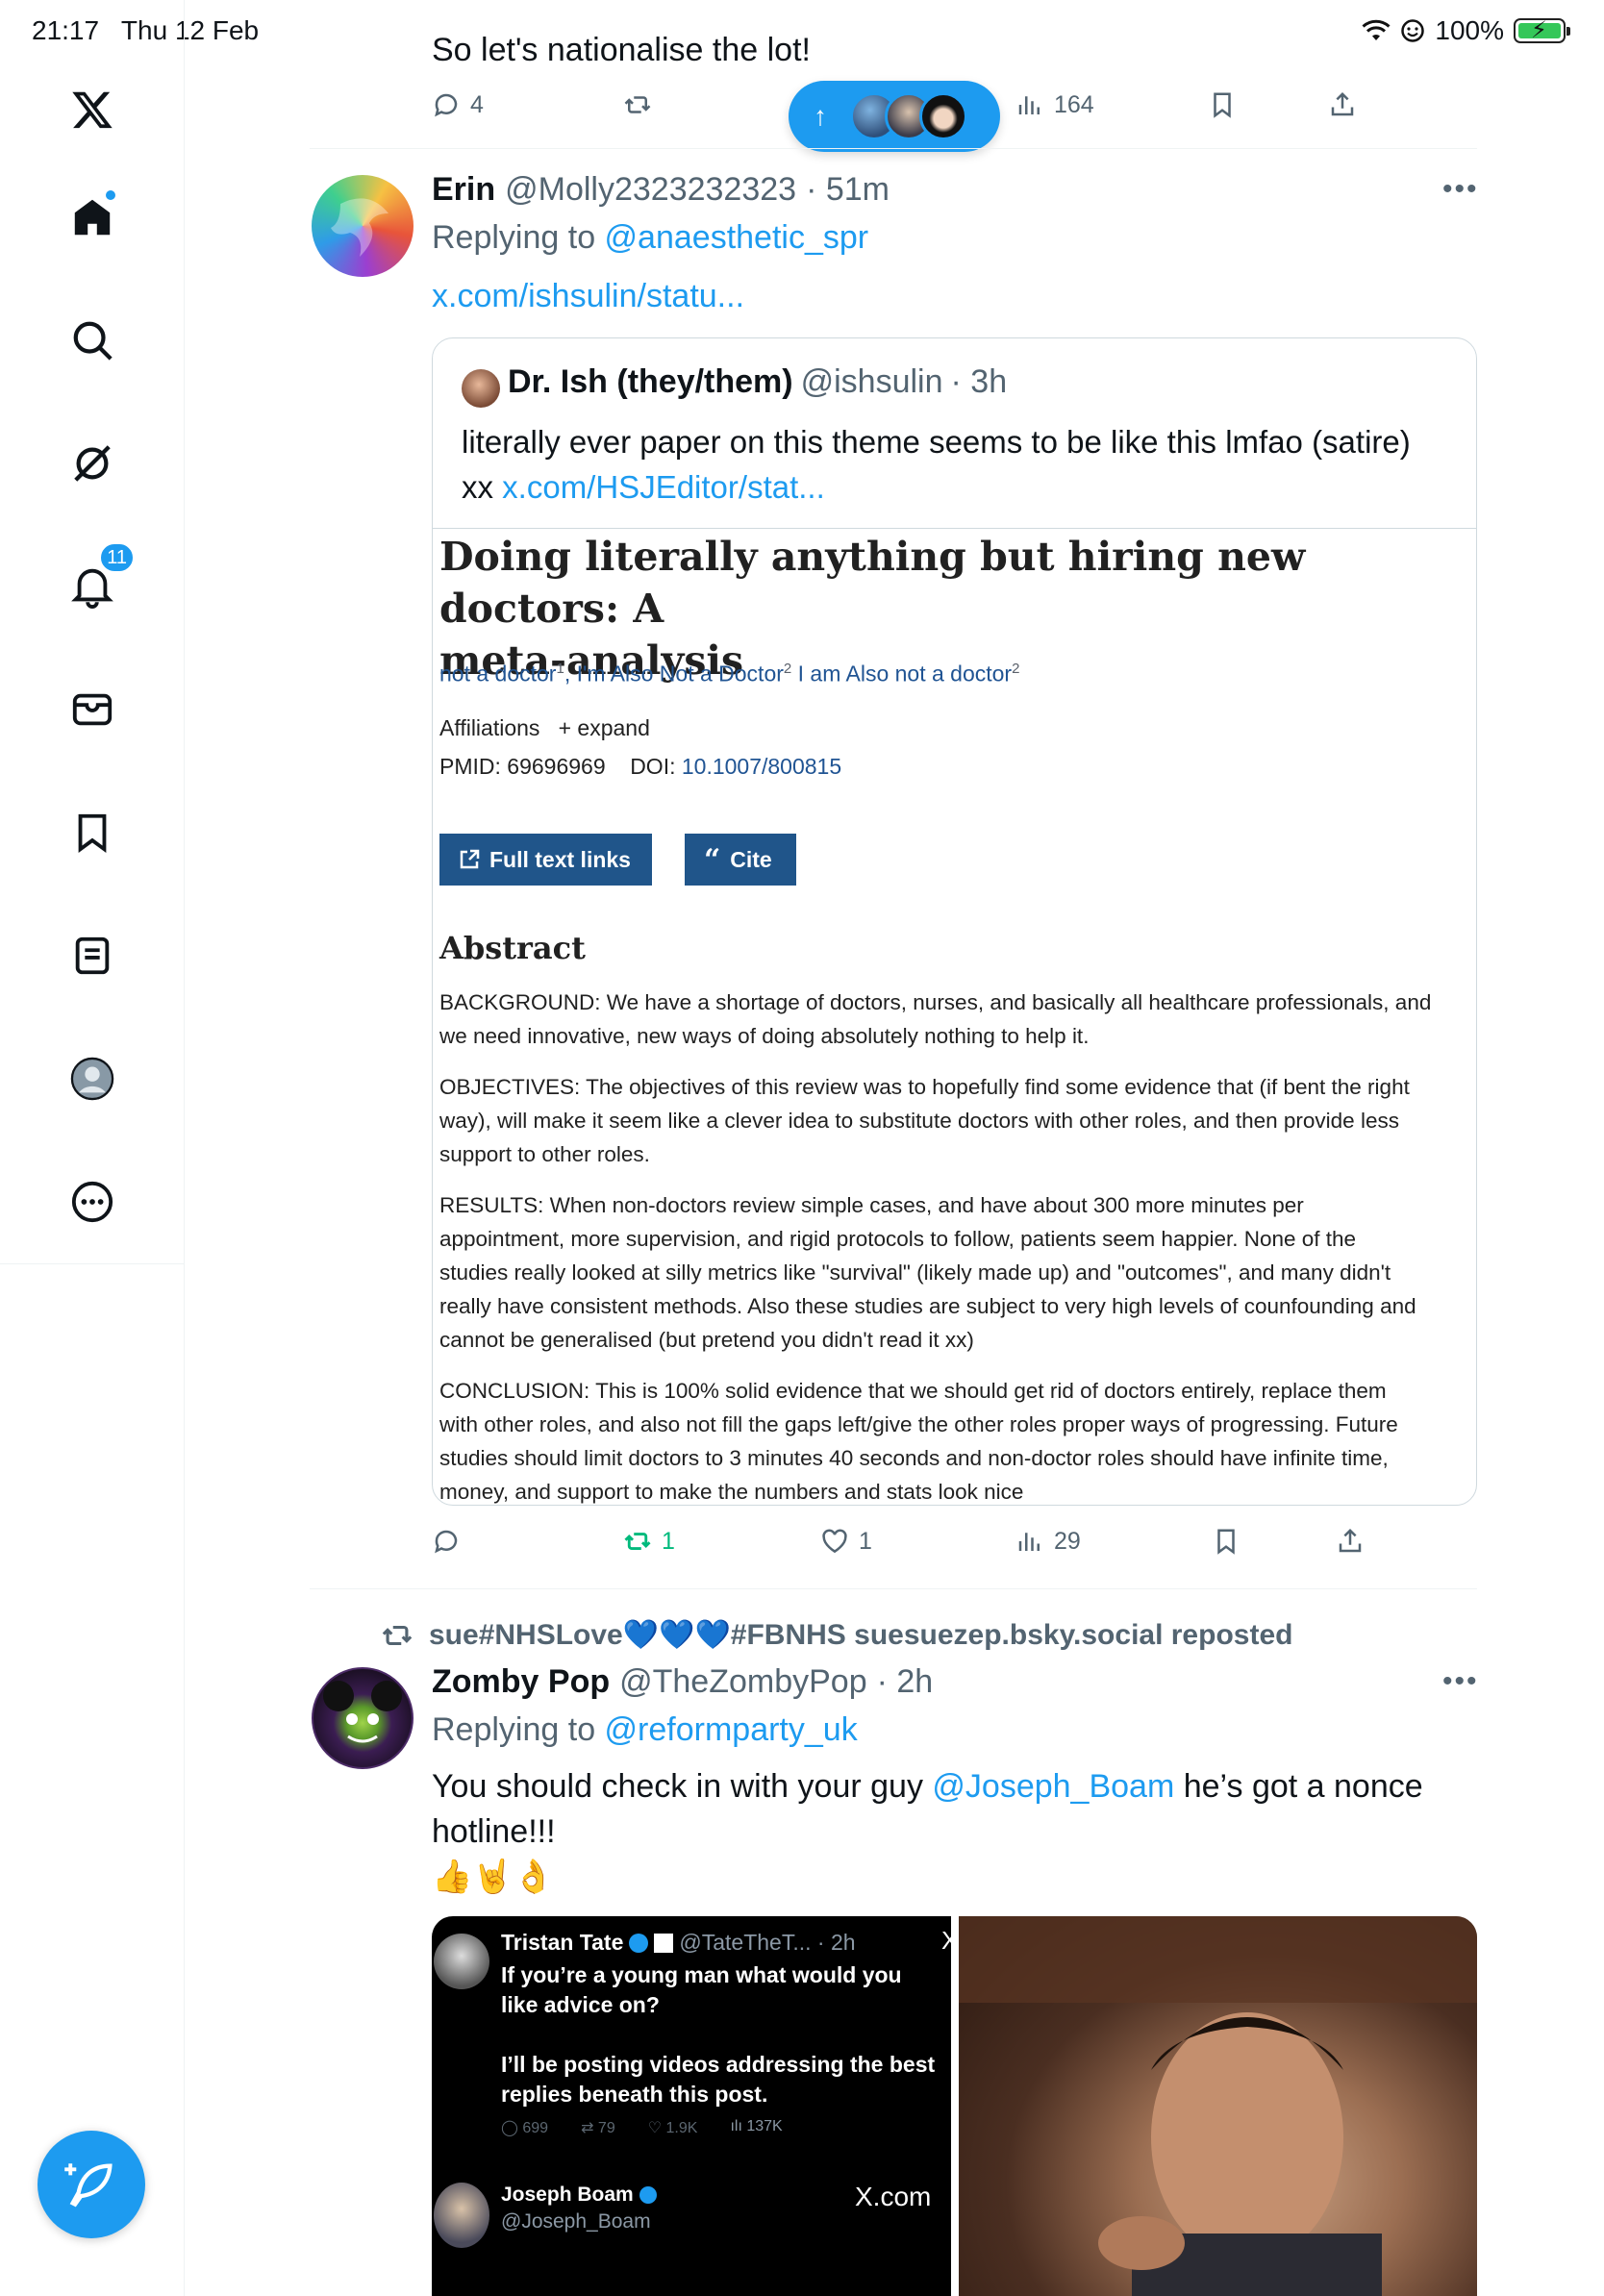  What do you see at coordinates (545, 860) in the screenshot?
I see `full-text-links-button: Full text links` at bounding box center [545, 860].